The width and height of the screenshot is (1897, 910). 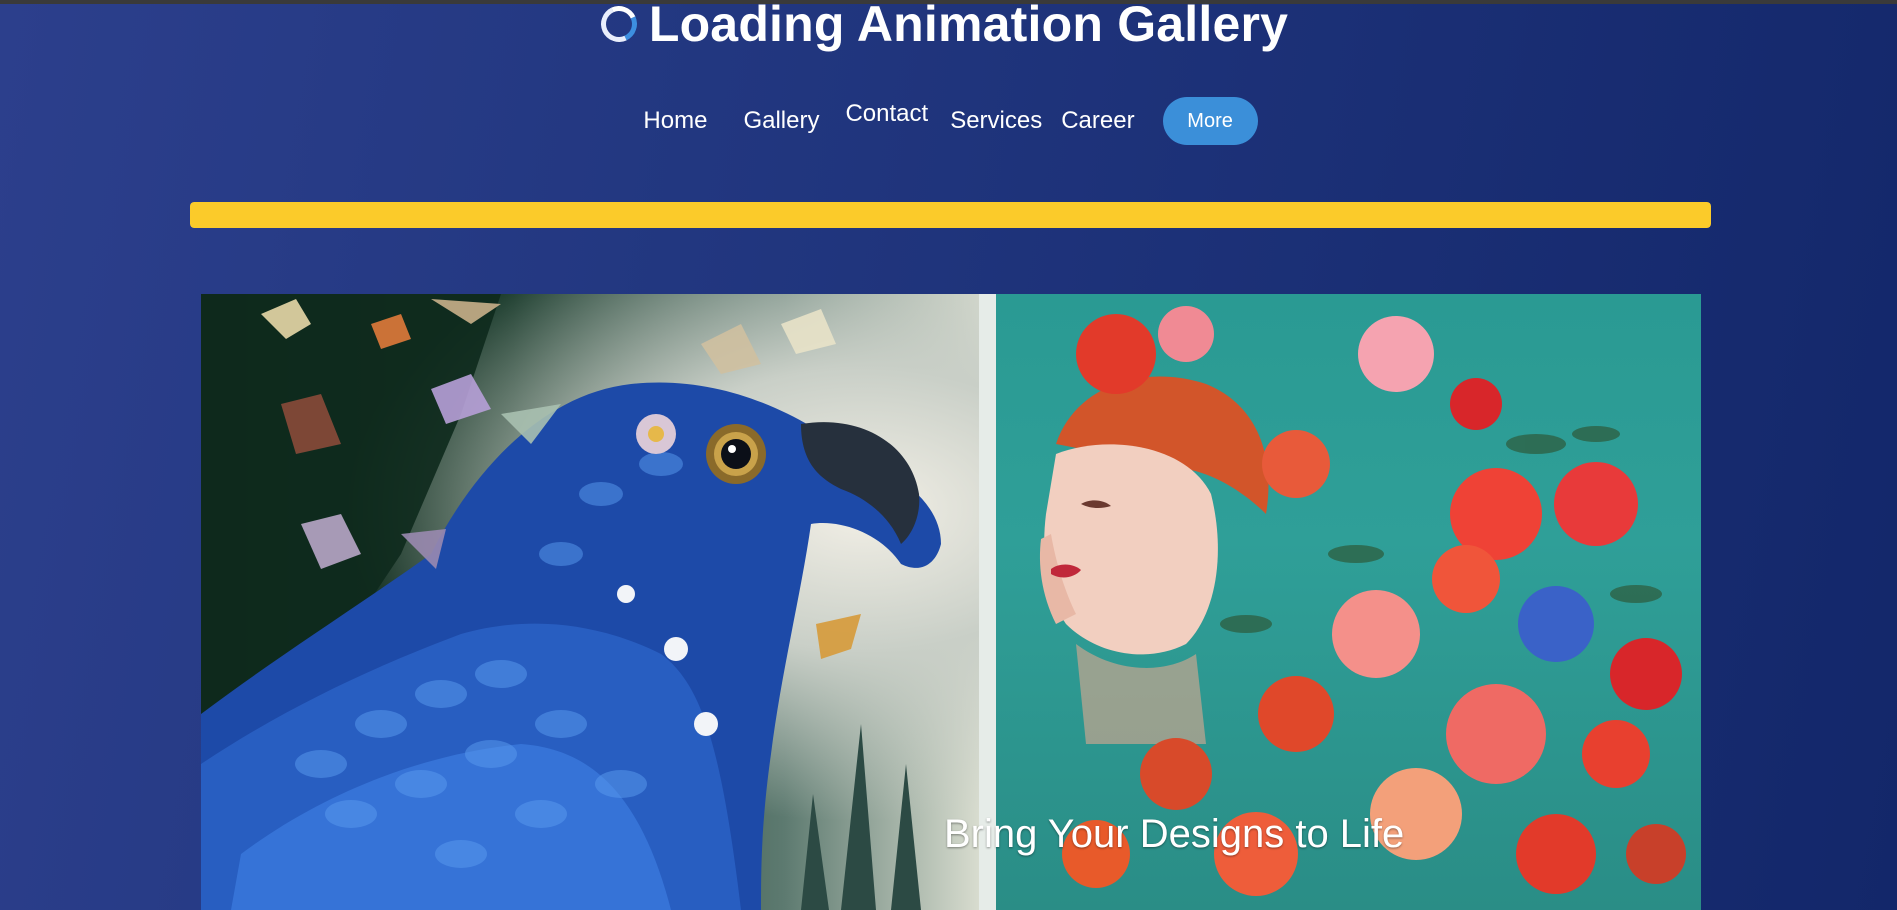 I want to click on site-header: Loading Animation Gallery, so click(x=948, y=26).